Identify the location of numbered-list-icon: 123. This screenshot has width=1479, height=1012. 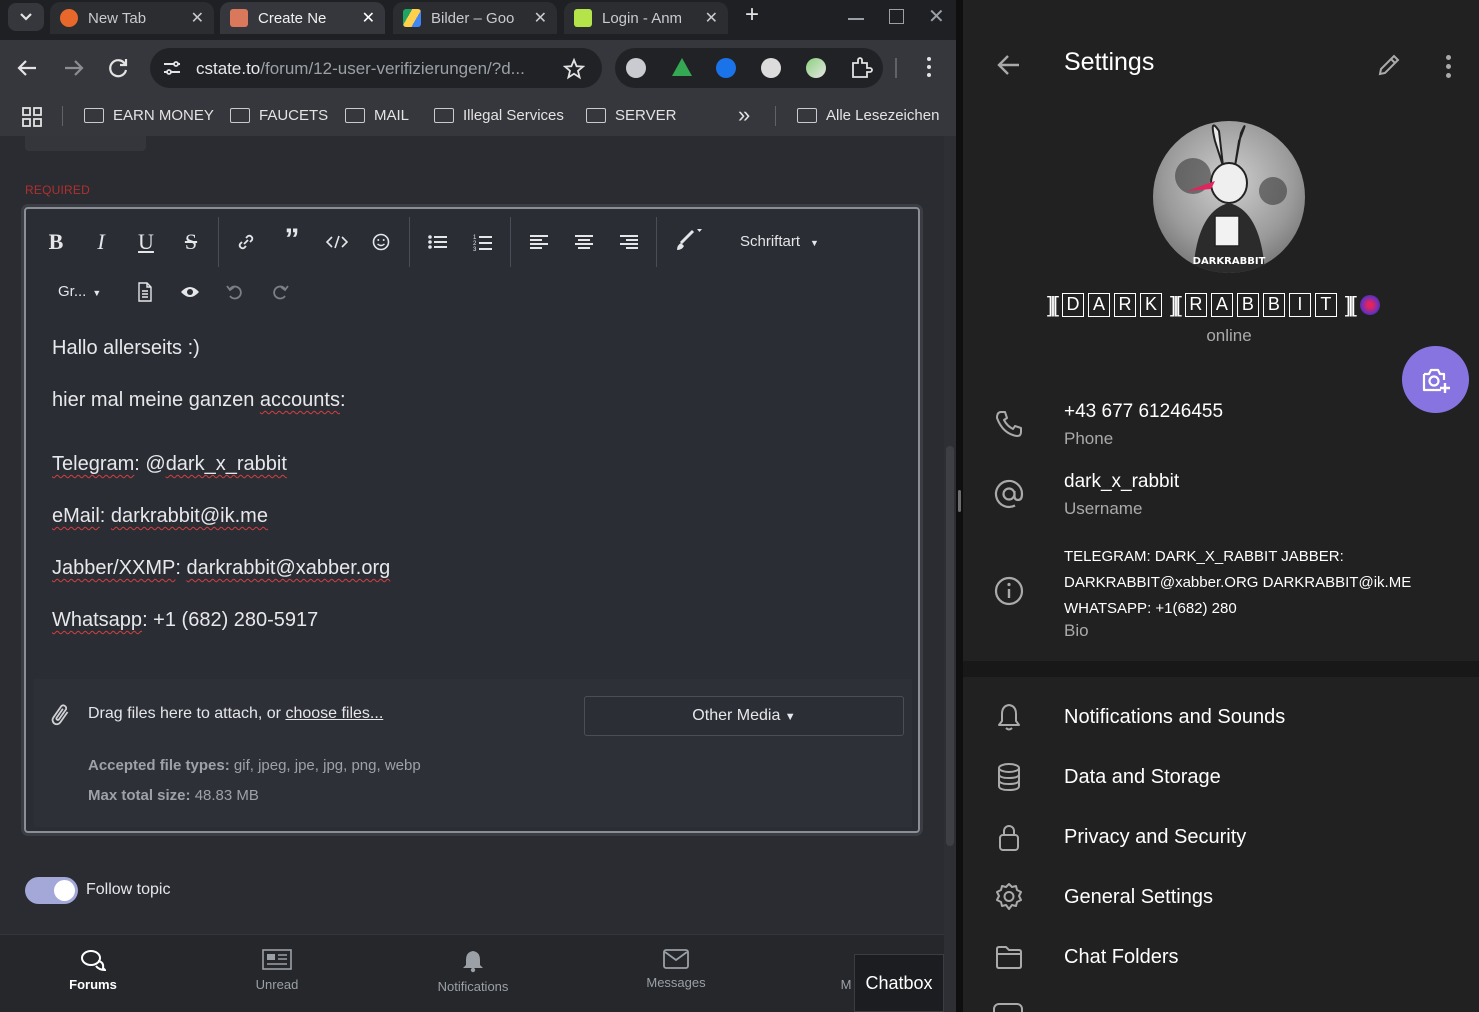
(483, 242).